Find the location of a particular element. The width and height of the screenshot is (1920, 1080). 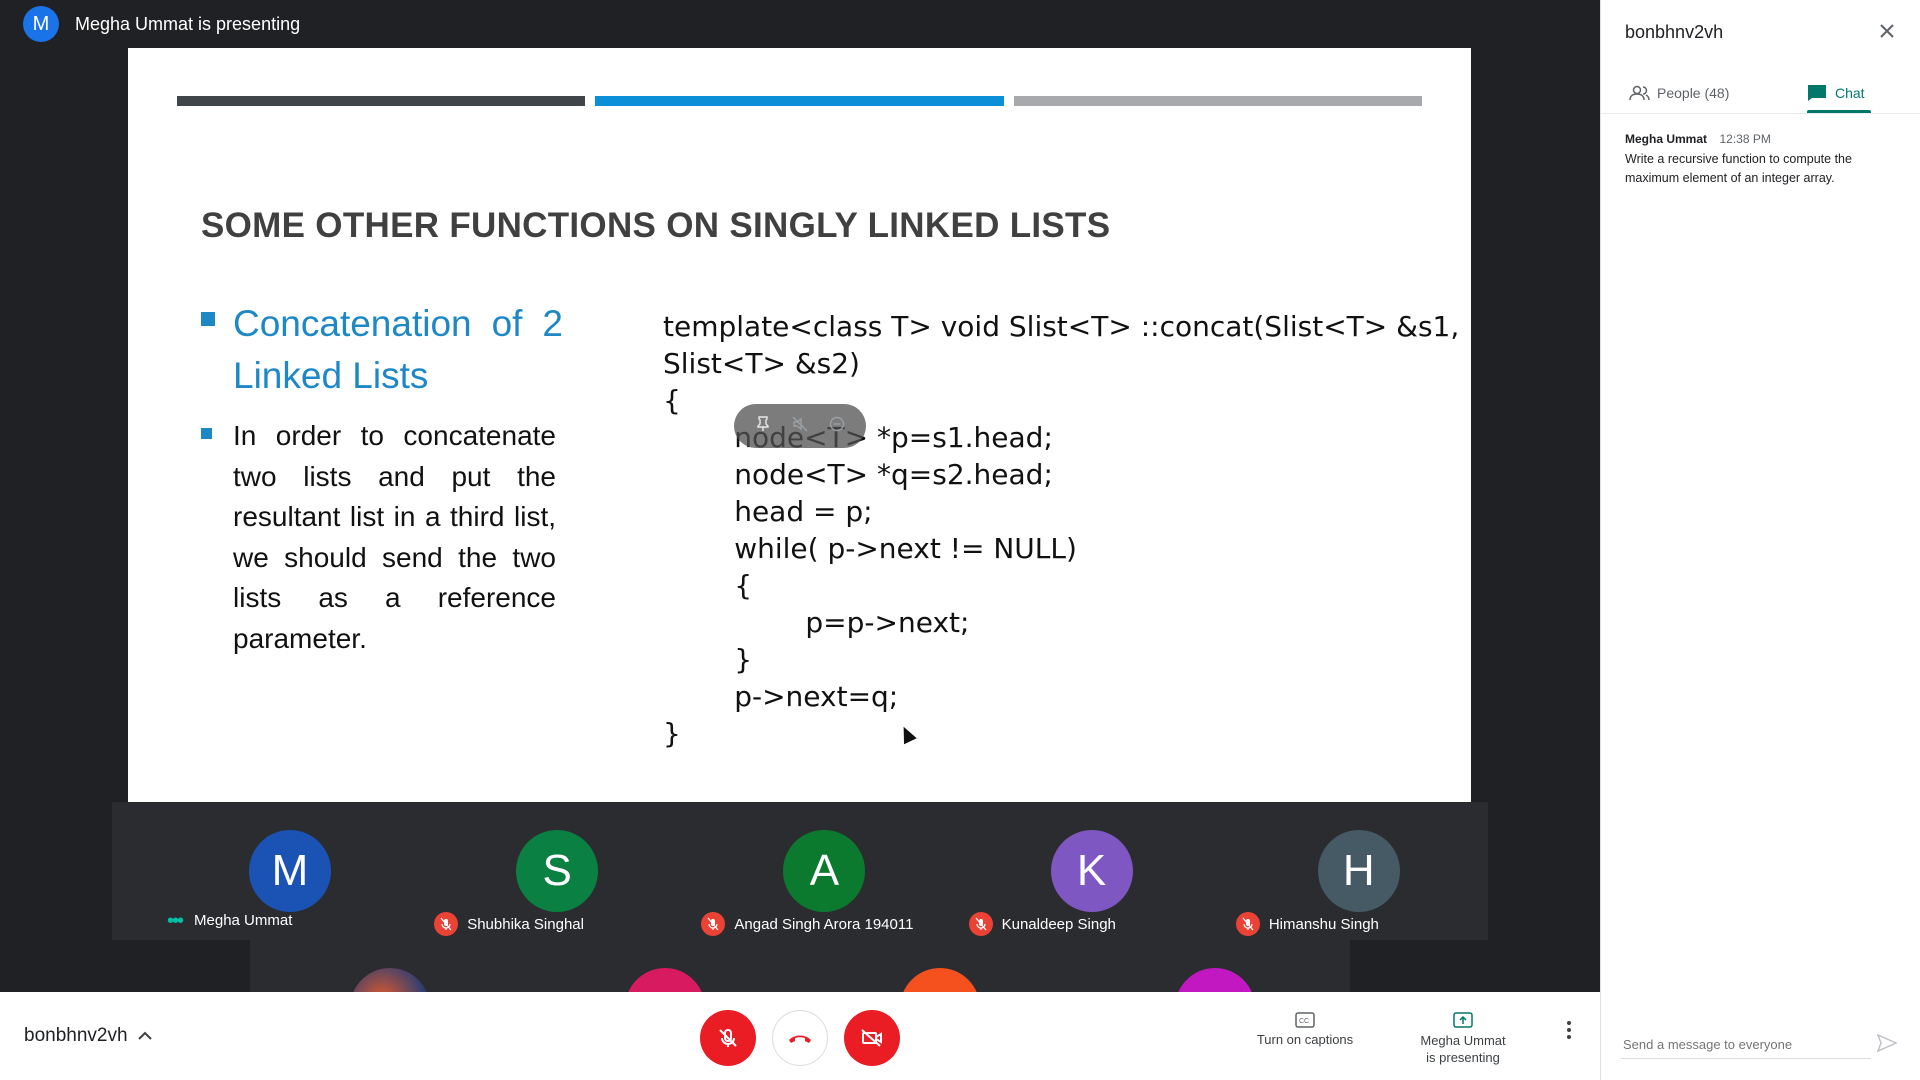

participant-name-row: Angad Singh Arora 194011 is located at coordinates (807, 924).